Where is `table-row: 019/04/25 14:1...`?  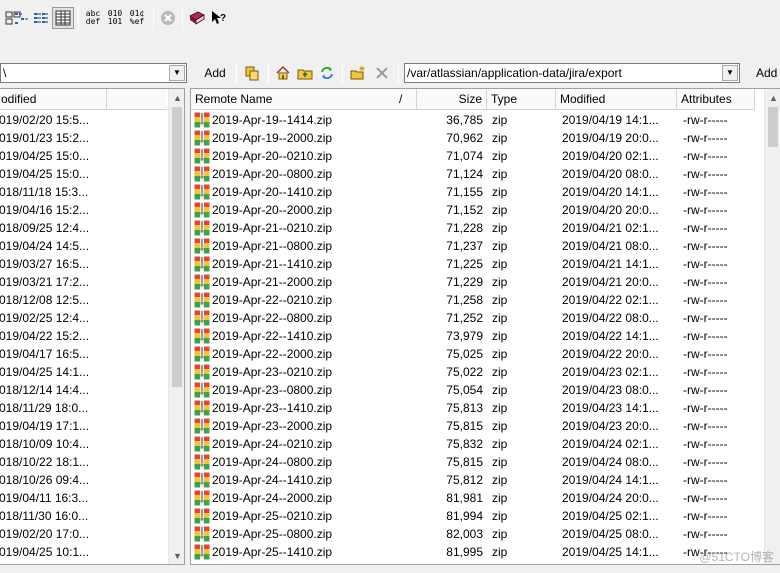
table-row: 019/04/25 14:1... is located at coordinates (83, 372).